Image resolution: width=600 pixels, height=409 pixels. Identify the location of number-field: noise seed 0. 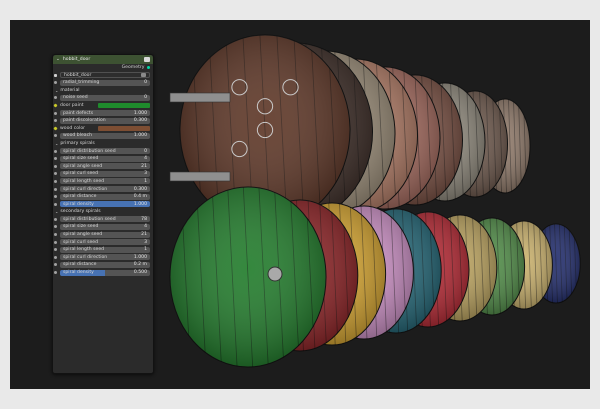
(105, 97).